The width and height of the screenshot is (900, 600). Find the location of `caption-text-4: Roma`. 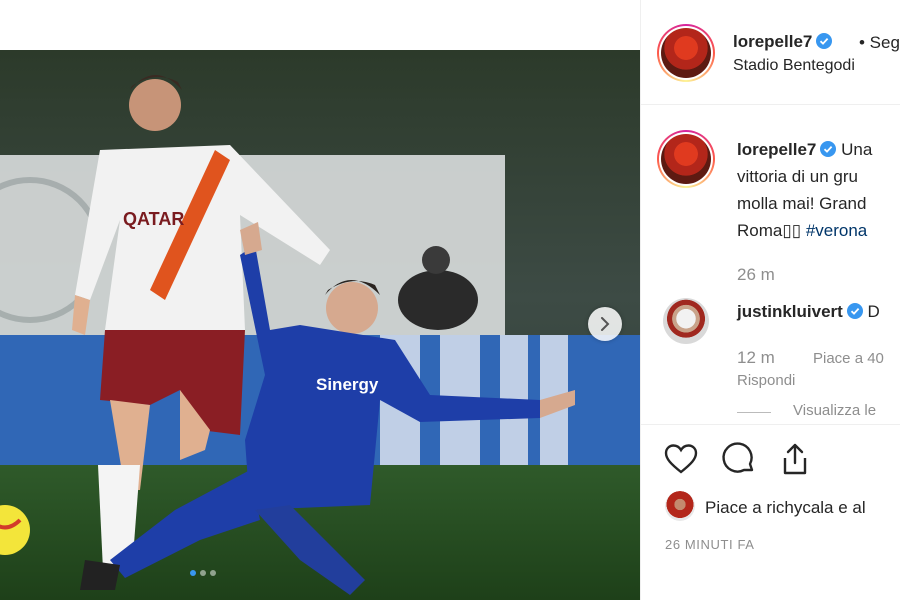

caption-text-4: Roma is located at coordinates (760, 230).